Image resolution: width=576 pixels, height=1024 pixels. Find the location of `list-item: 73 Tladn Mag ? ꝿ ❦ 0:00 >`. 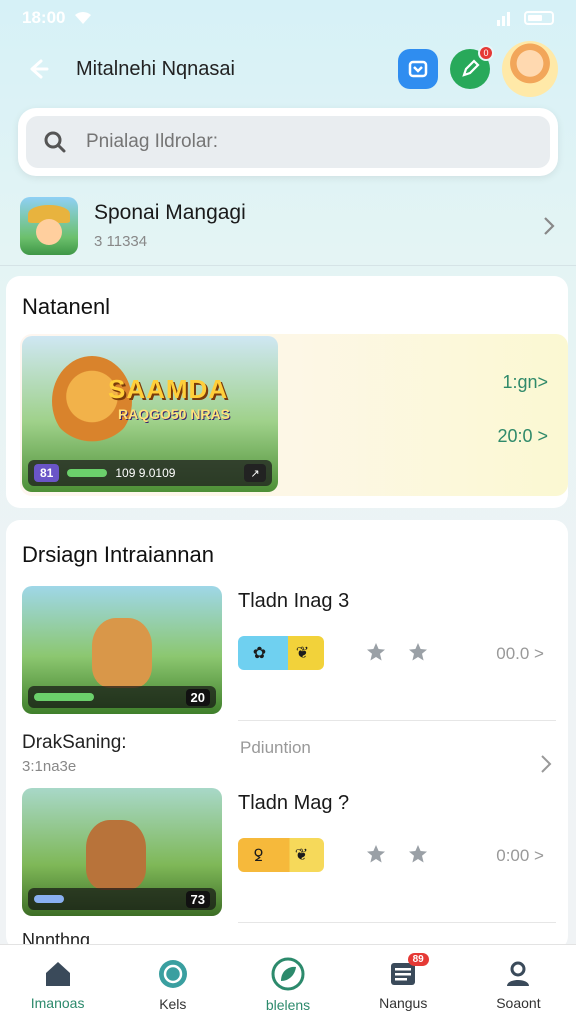

list-item: 73 Tladn Mag ? ꝿ ❦ 0:00 > is located at coordinates (288, 855).